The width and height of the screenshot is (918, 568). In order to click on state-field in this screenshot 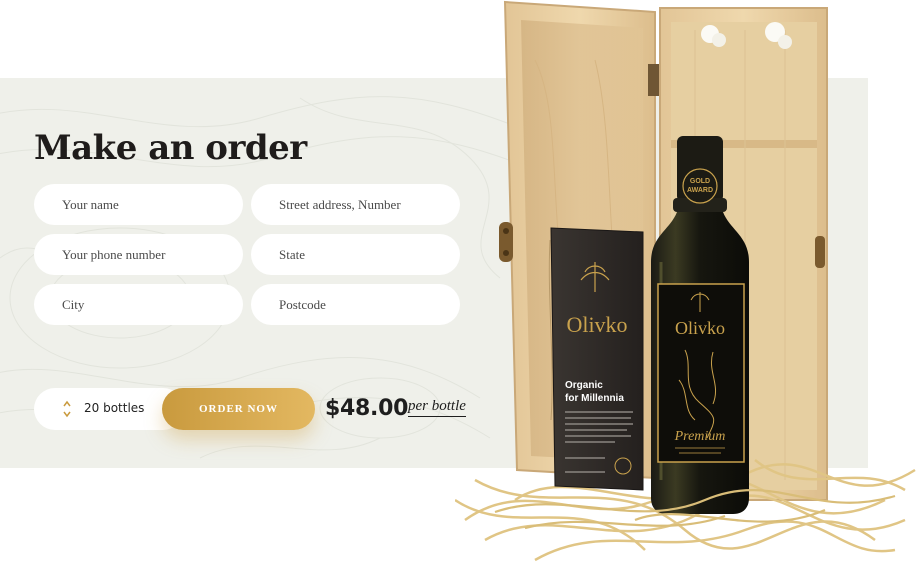, I will do `click(355, 254)`.